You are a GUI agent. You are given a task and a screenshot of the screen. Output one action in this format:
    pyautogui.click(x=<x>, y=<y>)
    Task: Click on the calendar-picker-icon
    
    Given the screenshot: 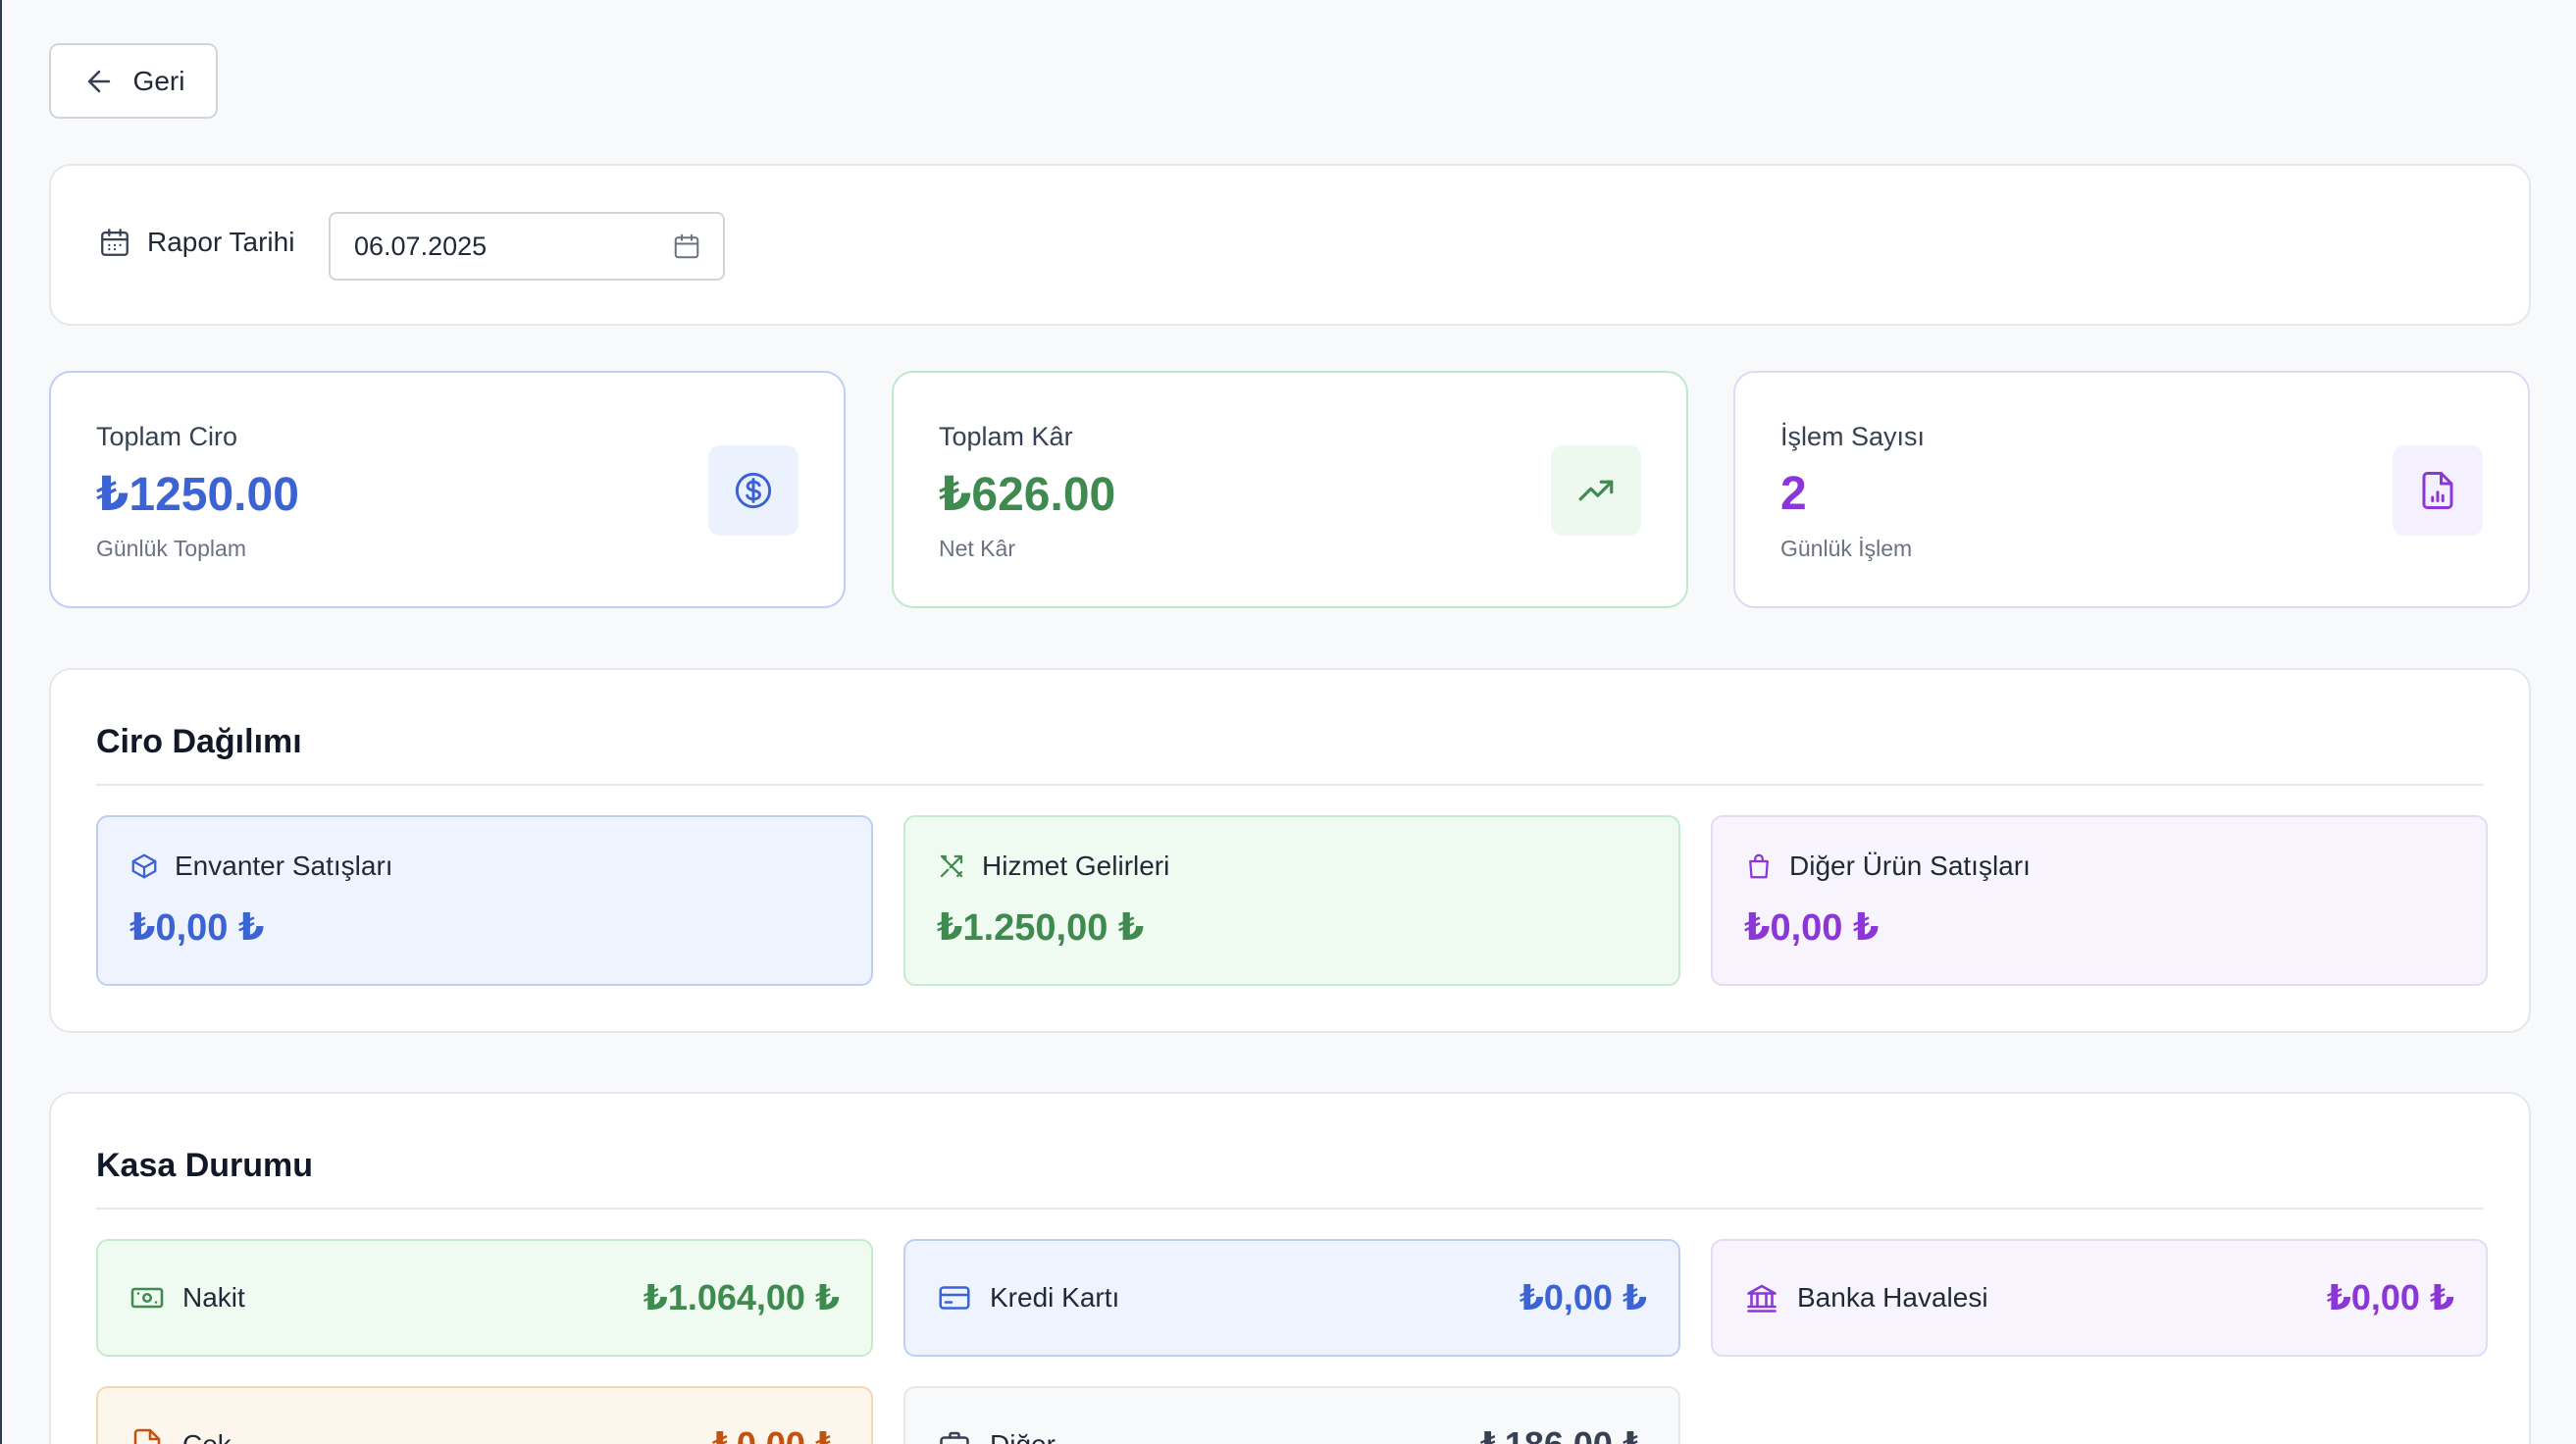 What is the action you would take?
    pyautogui.click(x=686, y=246)
    